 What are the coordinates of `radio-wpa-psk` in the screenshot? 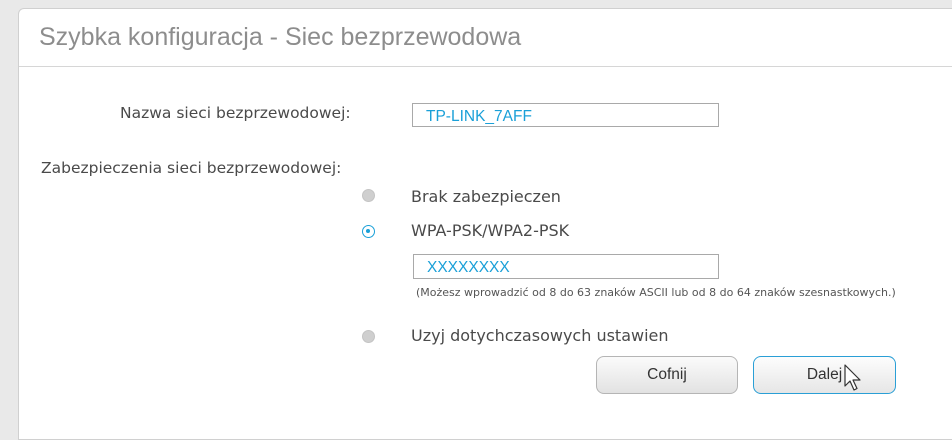 It's located at (368, 231).